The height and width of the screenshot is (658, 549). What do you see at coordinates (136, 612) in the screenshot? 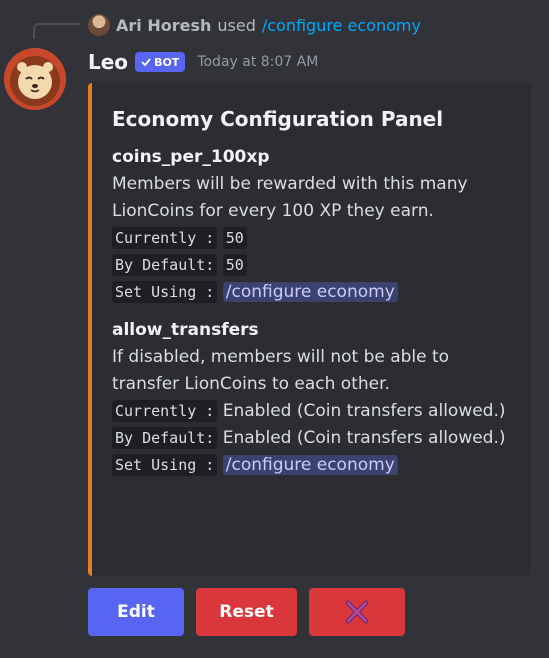
I see `edit-button: Edit` at bounding box center [136, 612].